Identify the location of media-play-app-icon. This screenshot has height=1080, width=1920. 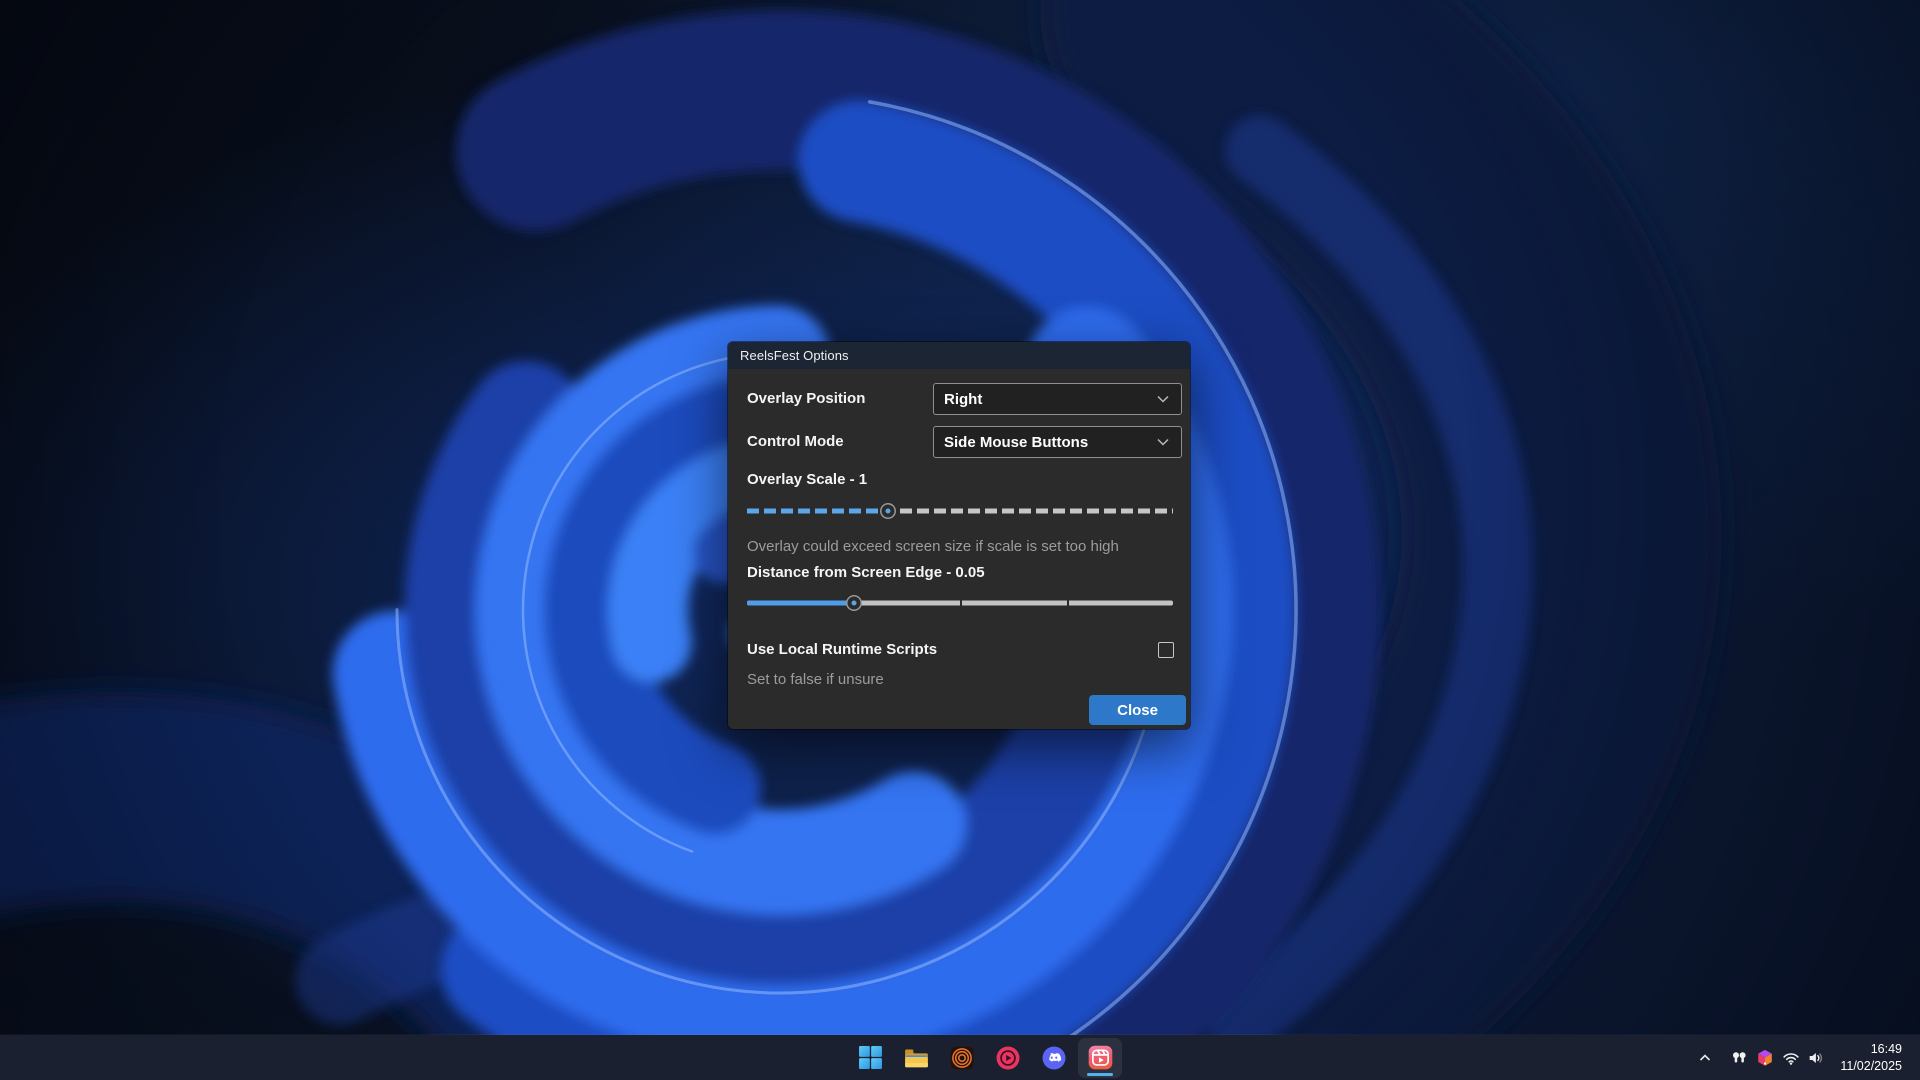
(1008, 1057).